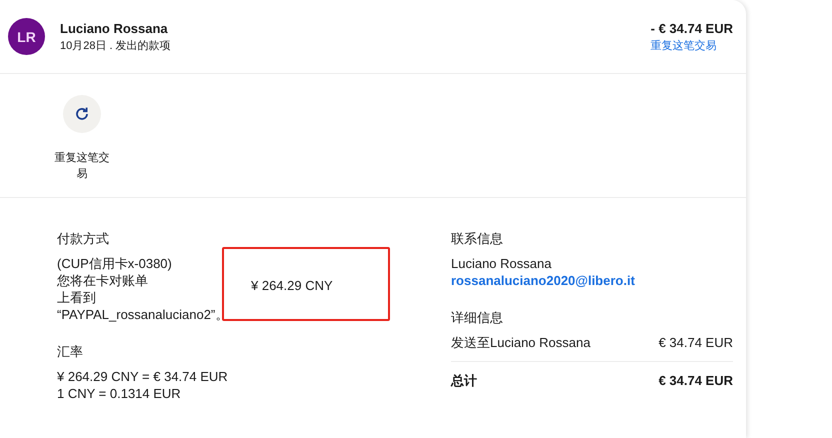 This screenshot has width=832, height=438. Describe the element at coordinates (520, 342) in the screenshot. I see `detail-label: 发送至Luciano Rossana` at that location.